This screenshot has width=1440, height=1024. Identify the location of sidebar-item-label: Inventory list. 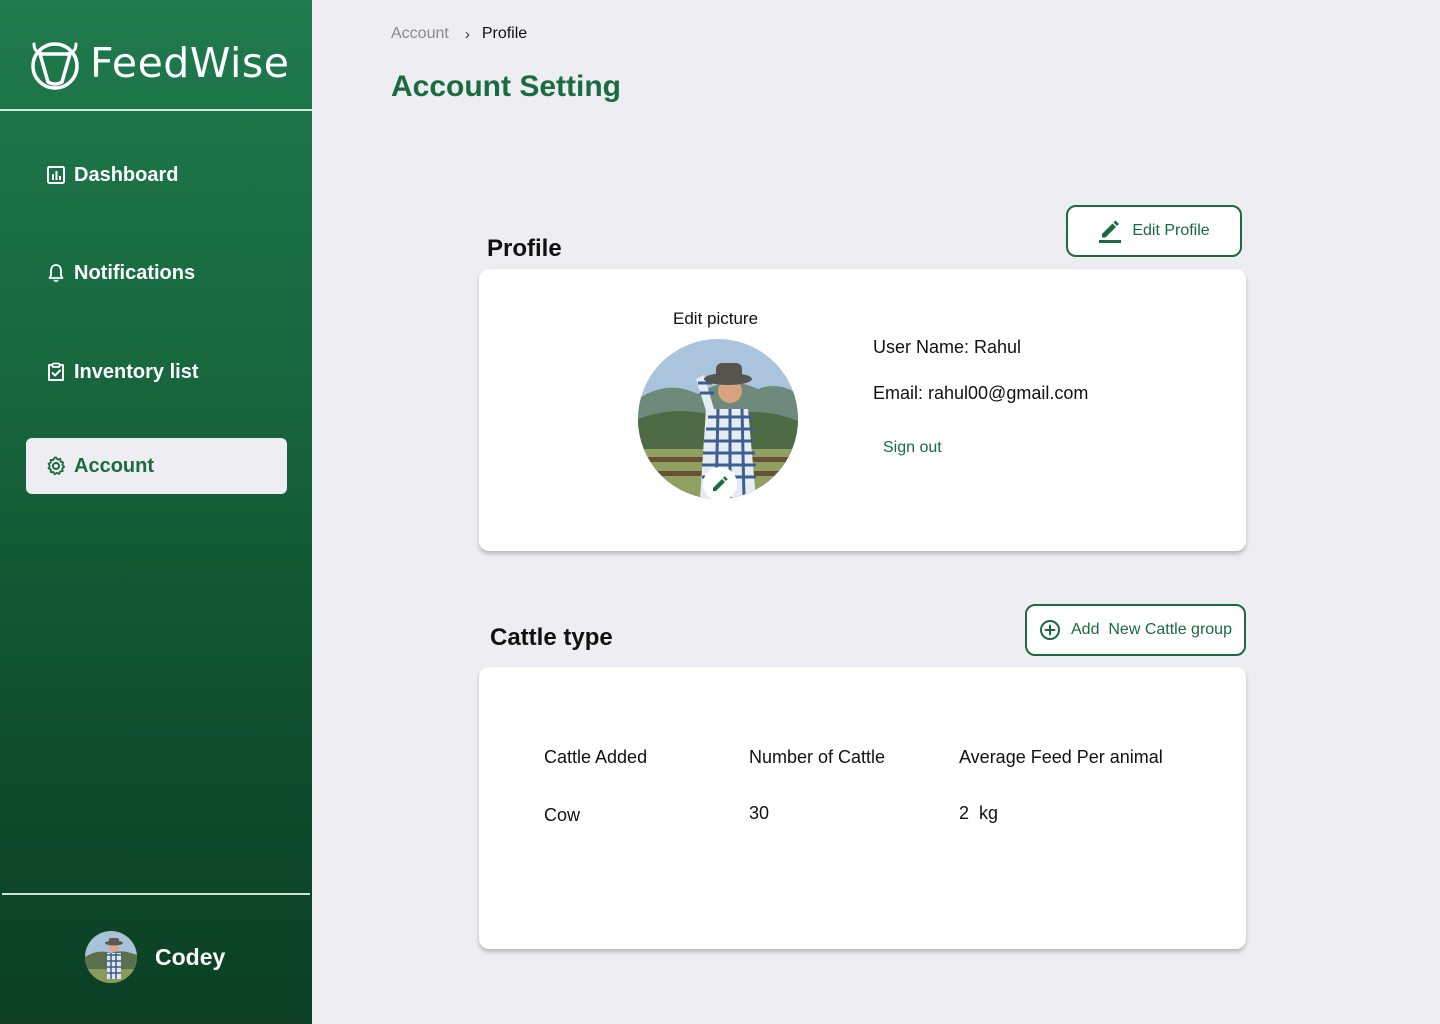
(136, 371).